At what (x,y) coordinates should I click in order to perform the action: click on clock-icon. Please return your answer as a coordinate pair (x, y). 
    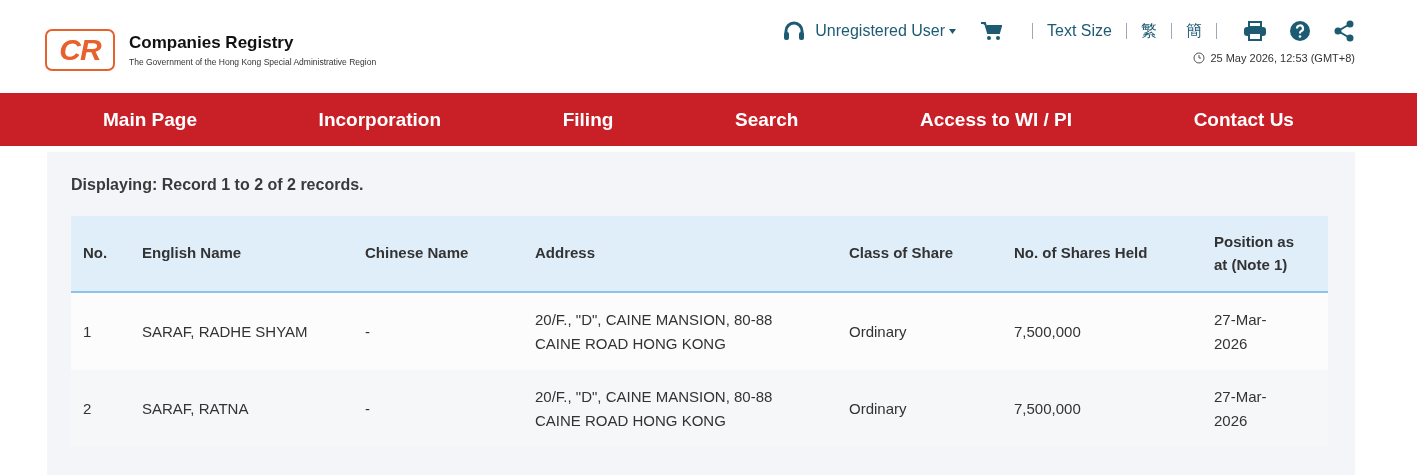
    Looking at the image, I should click on (1199, 58).